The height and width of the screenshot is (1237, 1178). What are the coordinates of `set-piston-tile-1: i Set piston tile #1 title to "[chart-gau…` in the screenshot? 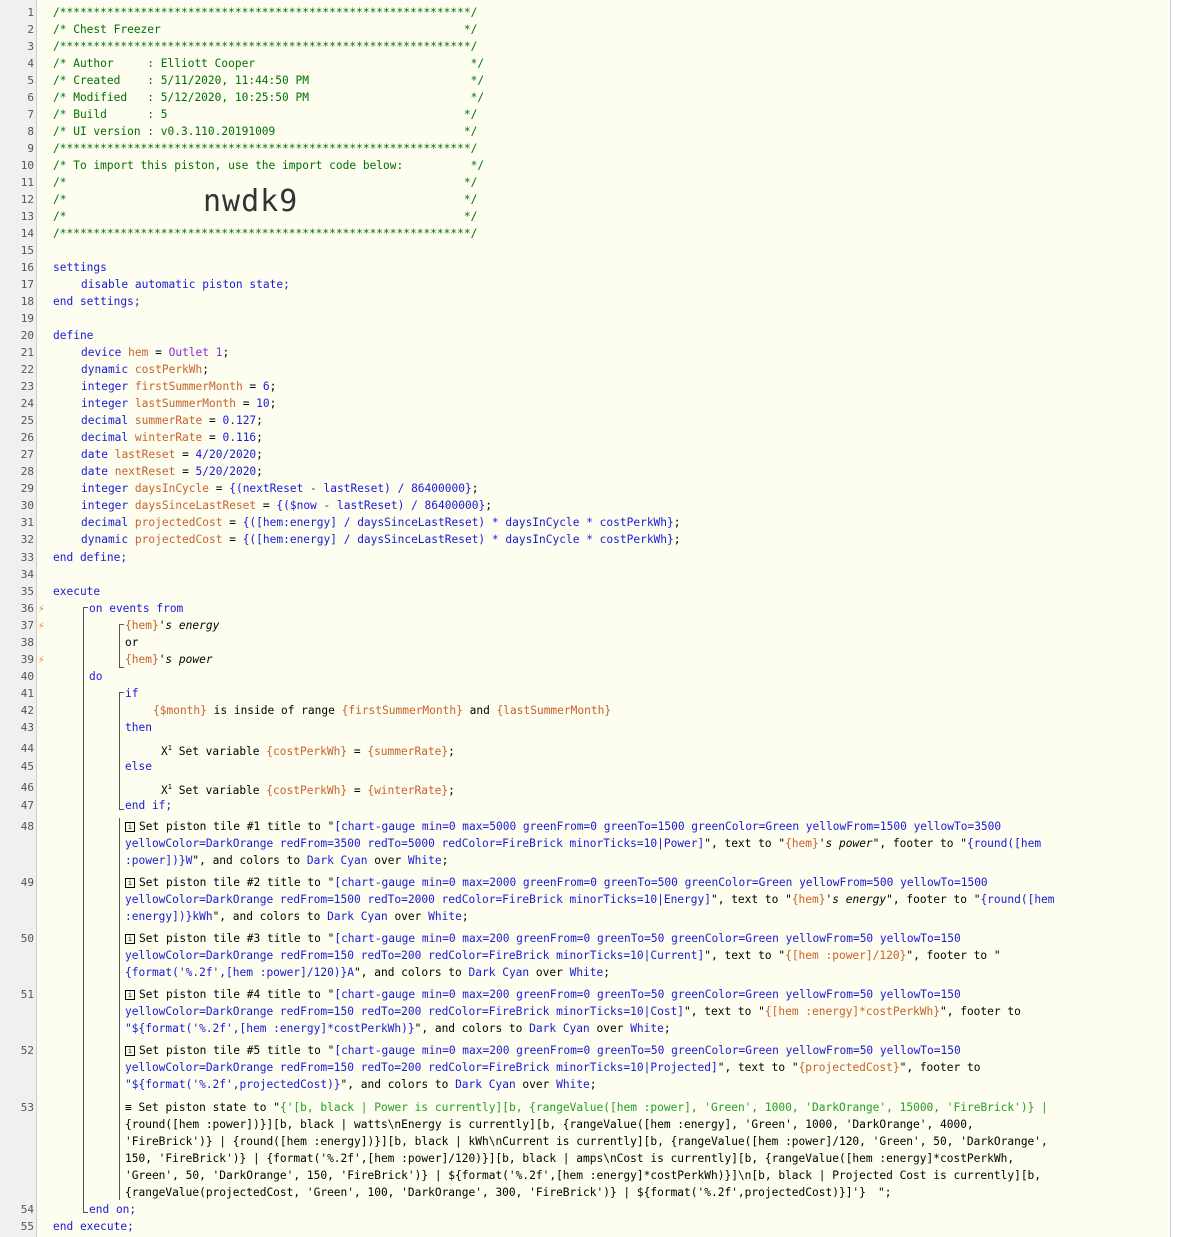 It's located at (563, 826).